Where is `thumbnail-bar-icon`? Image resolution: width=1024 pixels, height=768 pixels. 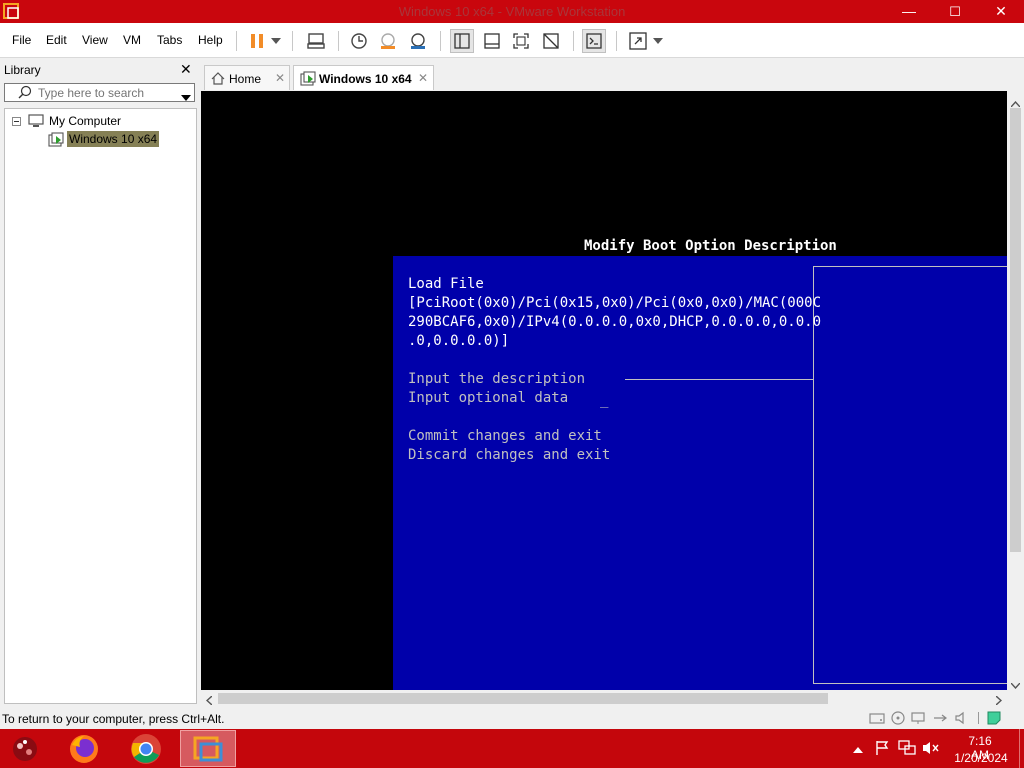
thumbnail-bar-icon is located at coordinates (492, 41).